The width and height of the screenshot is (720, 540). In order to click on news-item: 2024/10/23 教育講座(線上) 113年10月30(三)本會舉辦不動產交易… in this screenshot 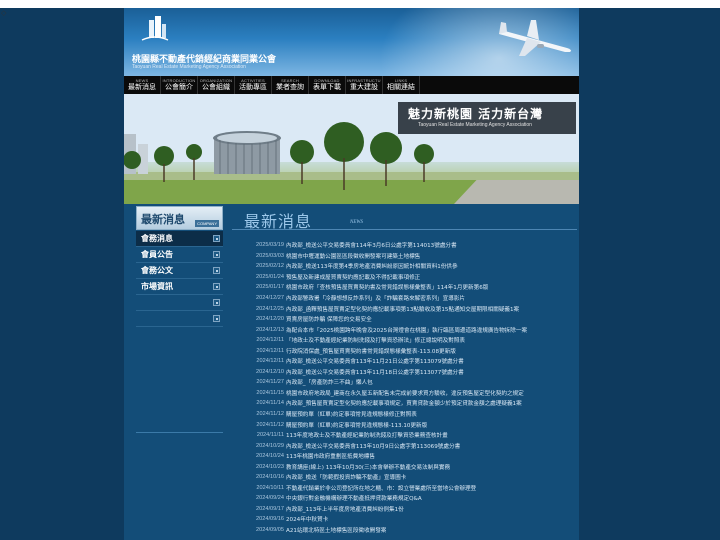, I will do `click(404, 466)`.